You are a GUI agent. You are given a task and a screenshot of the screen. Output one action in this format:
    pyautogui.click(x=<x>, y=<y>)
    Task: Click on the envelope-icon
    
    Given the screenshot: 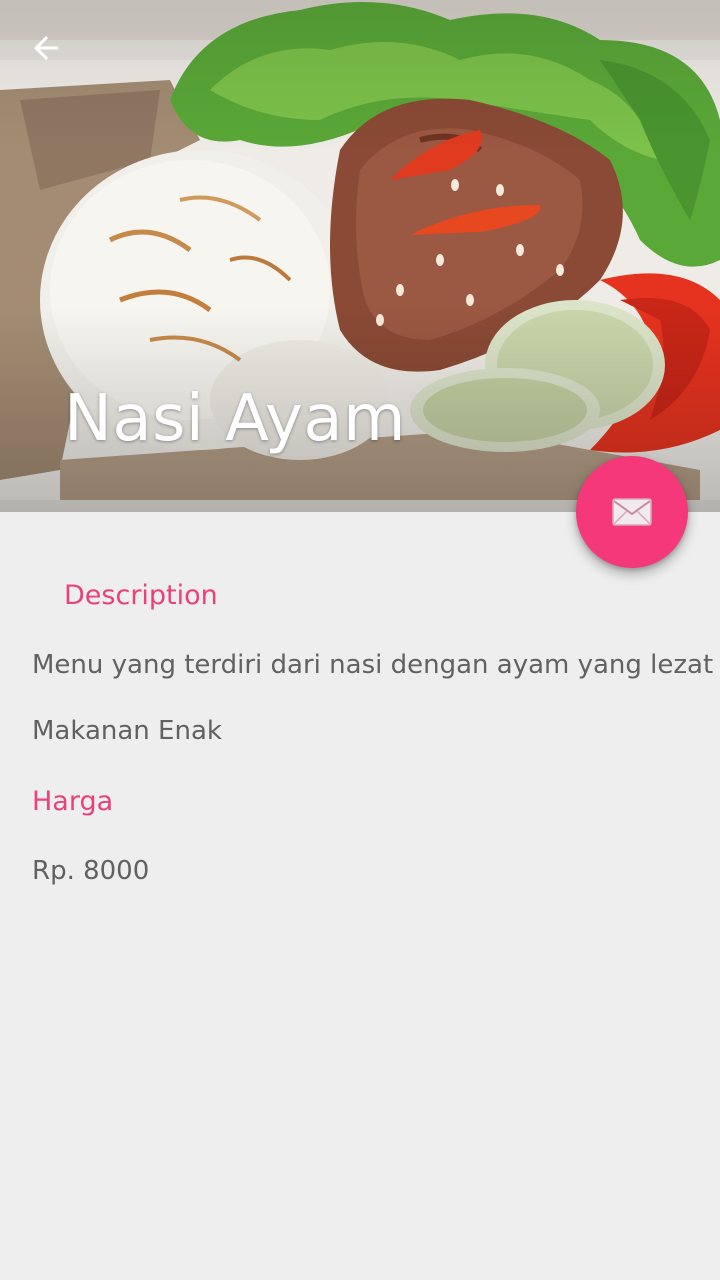 What is the action you would take?
    pyautogui.click(x=632, y=512)
    